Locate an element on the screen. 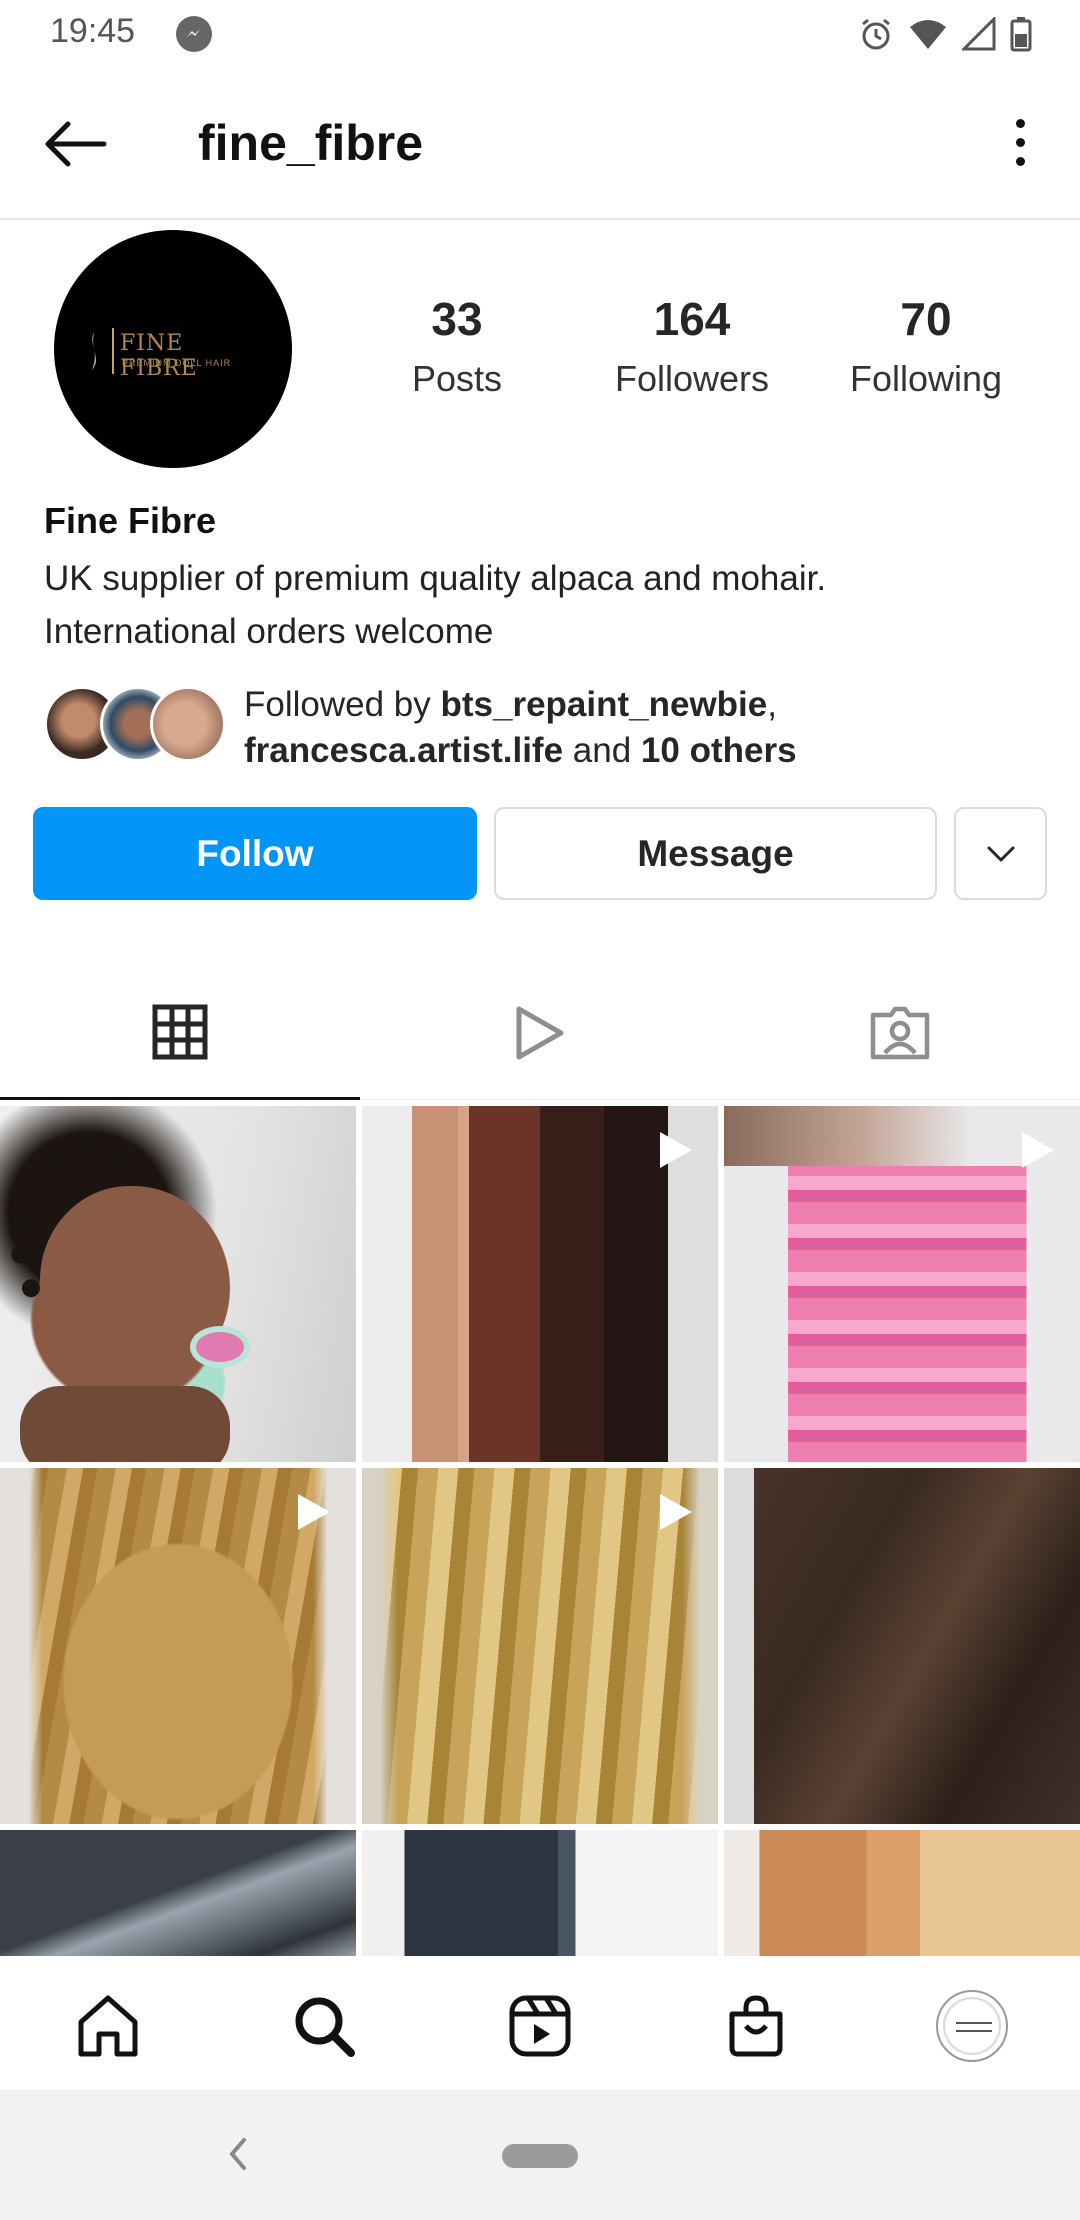 The image size is (1080, 2220). messenger-icon is located at coordinates (194, 34).